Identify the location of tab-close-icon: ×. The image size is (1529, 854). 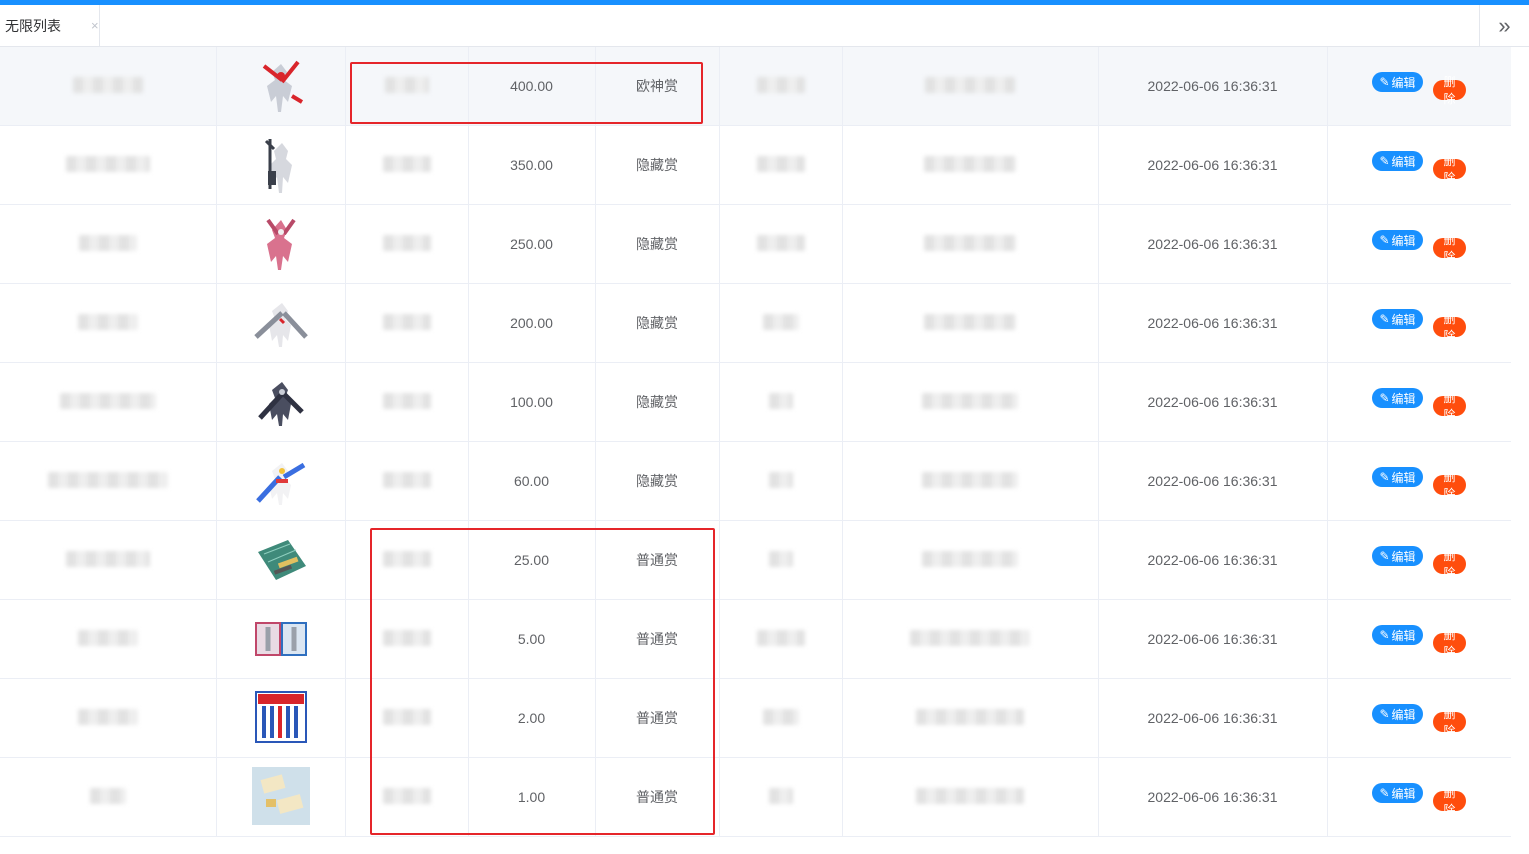
(95, 25).